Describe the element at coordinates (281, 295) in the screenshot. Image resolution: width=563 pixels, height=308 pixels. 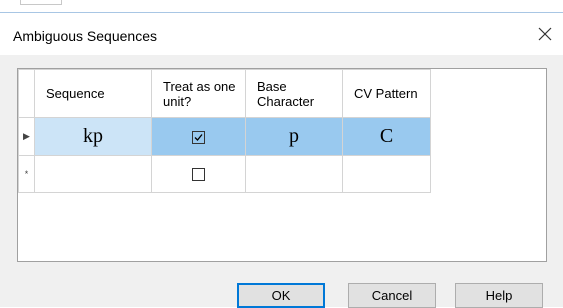
I see `ok-button: OK` at that location.